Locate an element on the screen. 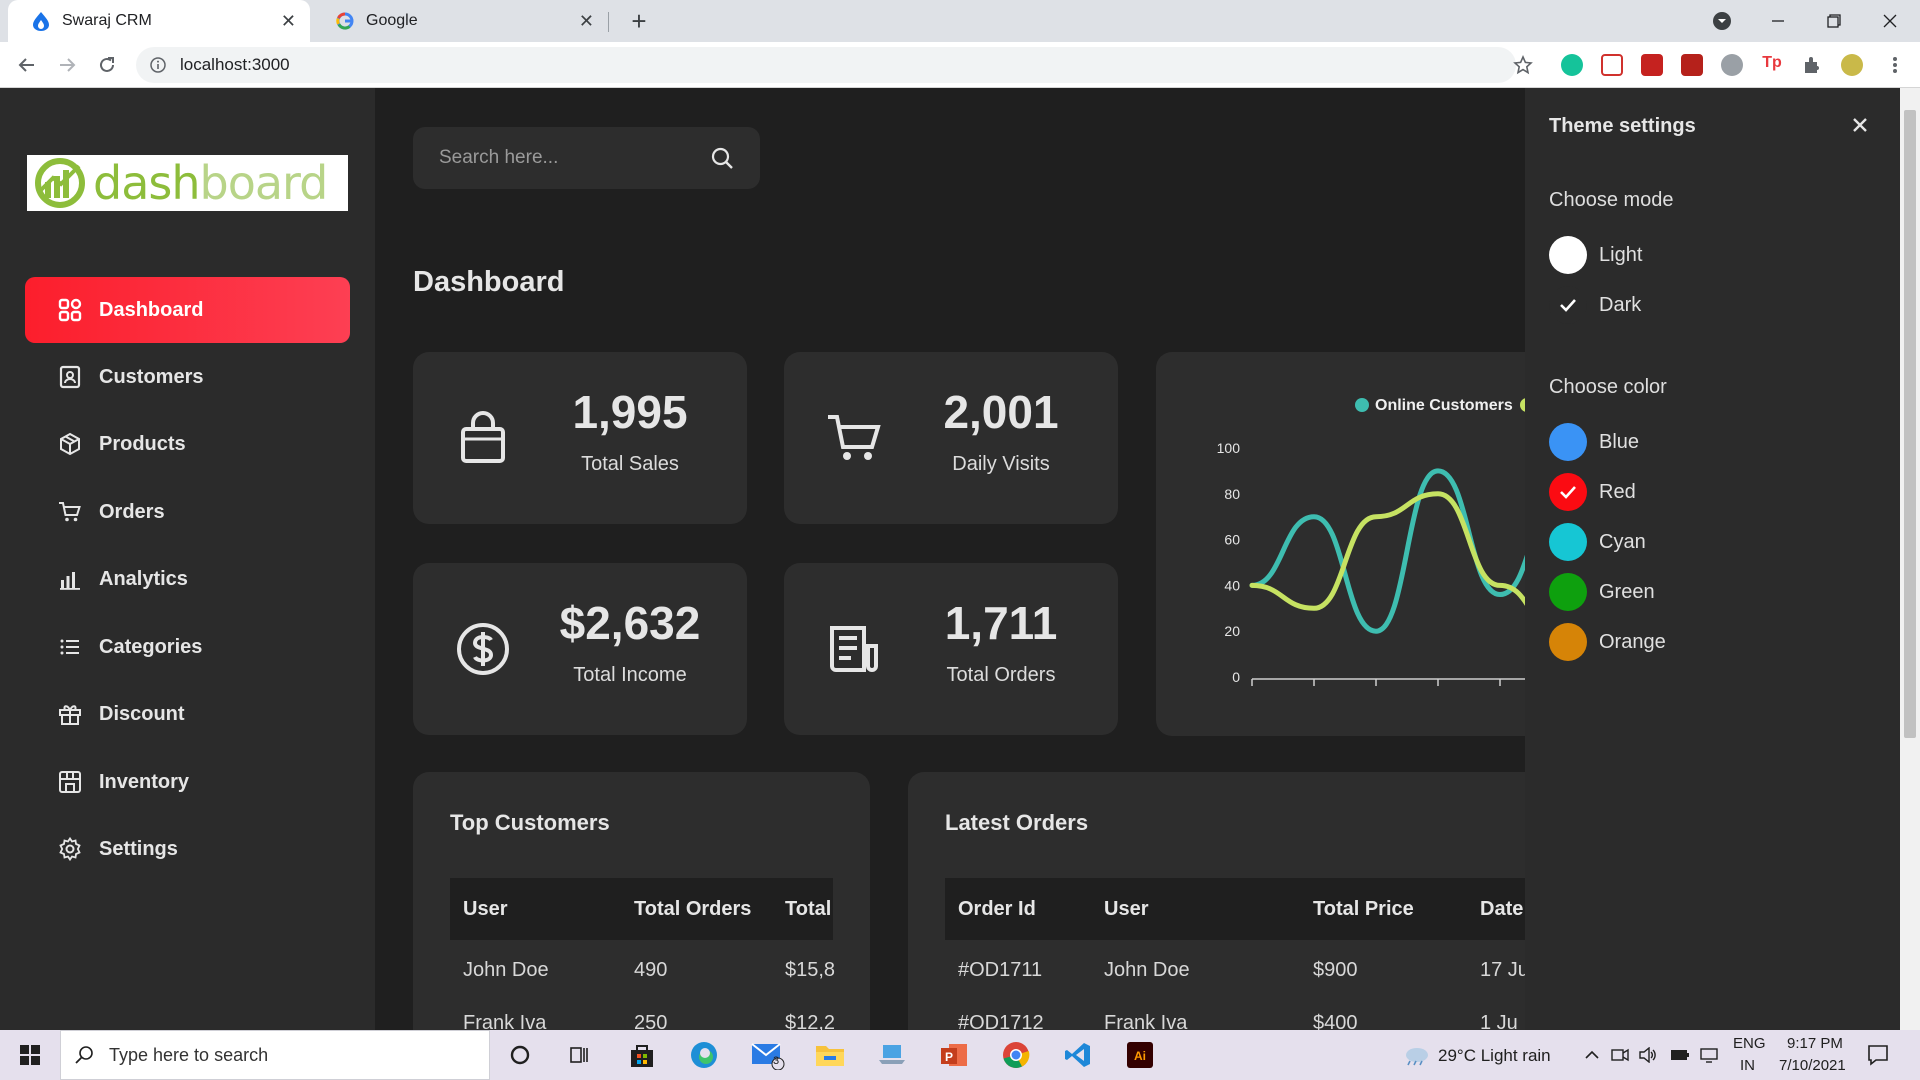 The width and height of the screenshot is (1920, 1080). stat-value: 1,711 is located at coordinates (1001, 622).